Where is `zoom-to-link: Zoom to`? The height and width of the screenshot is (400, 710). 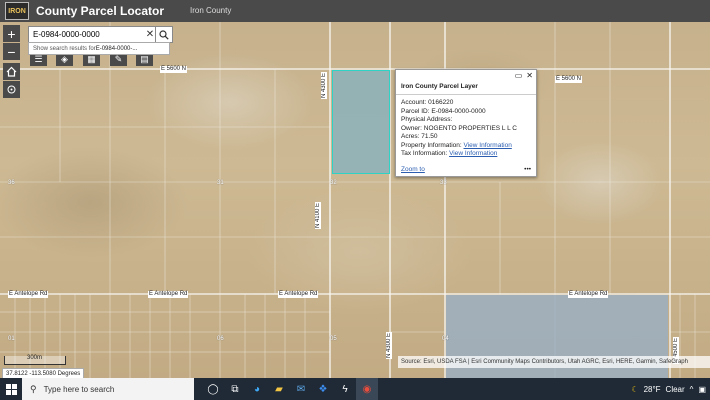 zoom-to-link: Zoom to is located at coordinates (413, 169).